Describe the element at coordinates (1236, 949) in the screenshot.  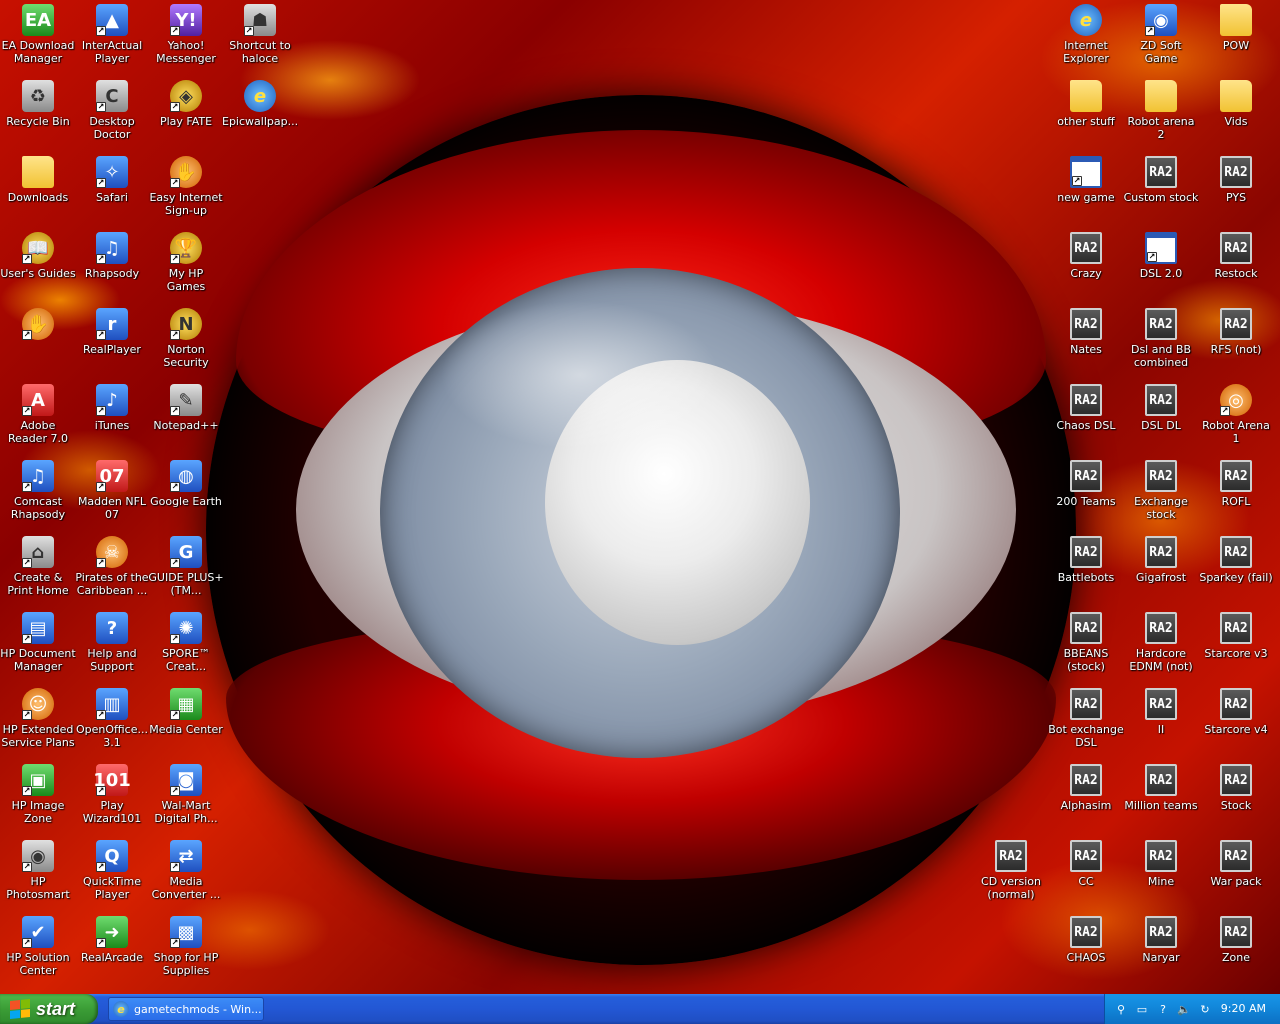
I see `desktop-icon-zone: RA2 Zone` at that location.